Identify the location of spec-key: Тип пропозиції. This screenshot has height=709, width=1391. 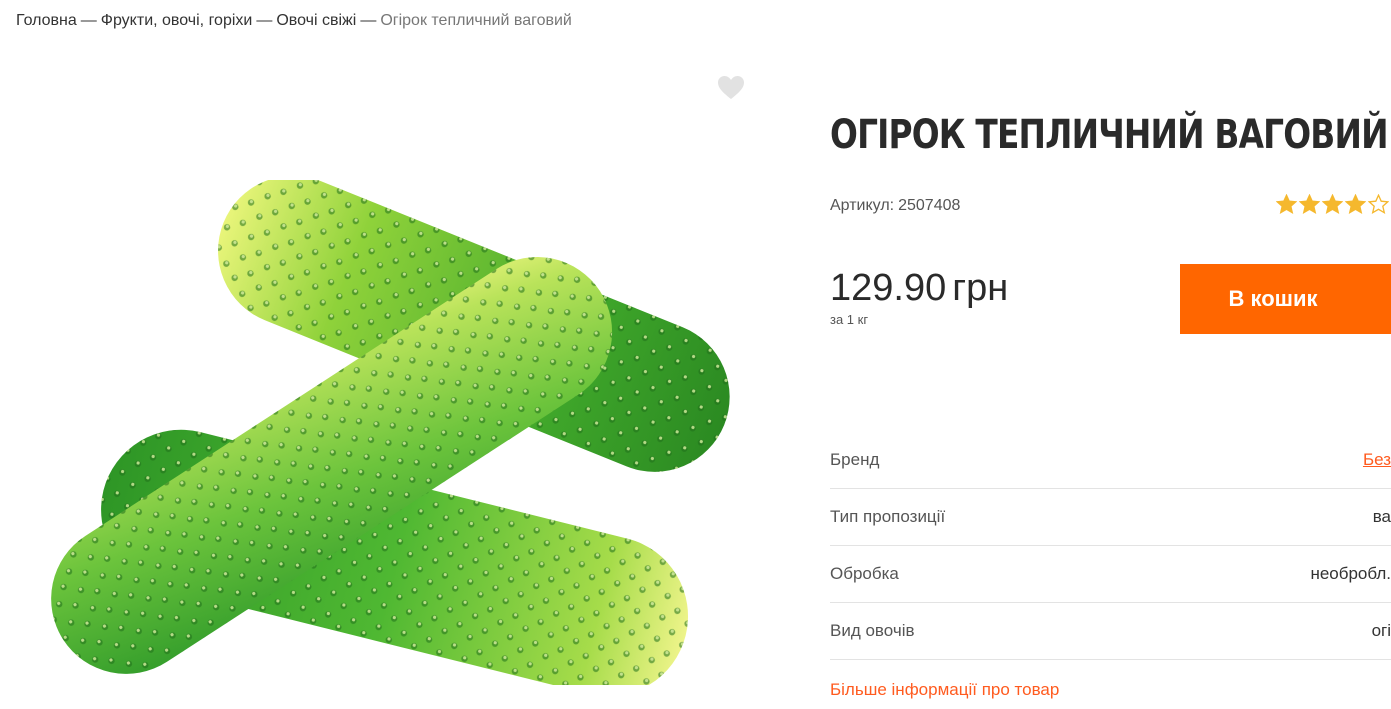
(888, 516).